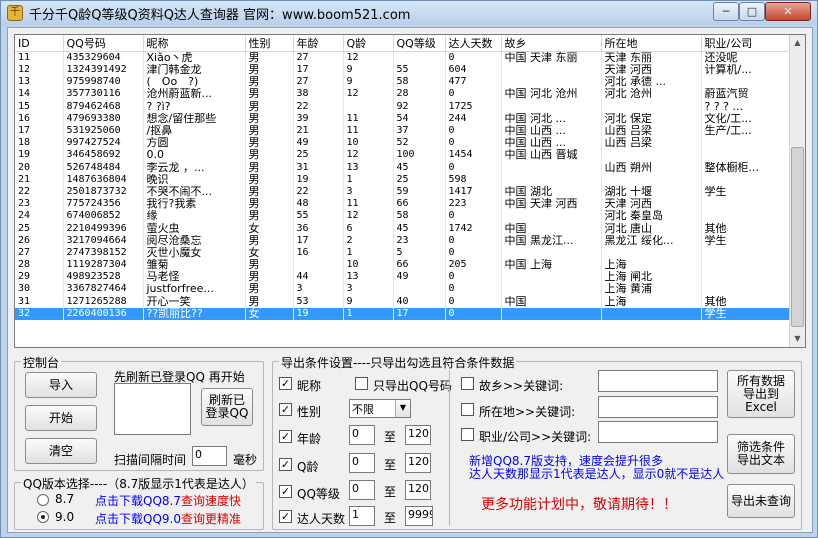 This screenshot has height=538, width=818. What do you see at coordinates (285, 516) in the screenshot?
I see `days-checkbox: ✓` at bounding box center [285, 516].